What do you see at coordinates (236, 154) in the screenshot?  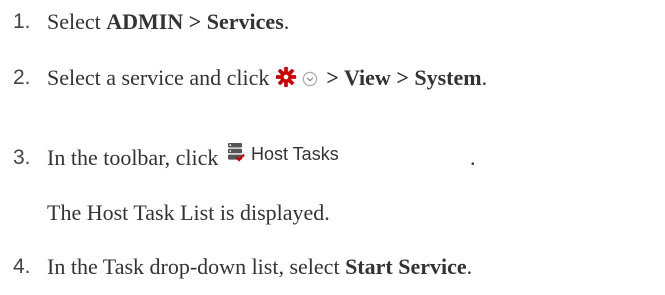 I see `host-tasks-icon` at bounding box center [236, 154].